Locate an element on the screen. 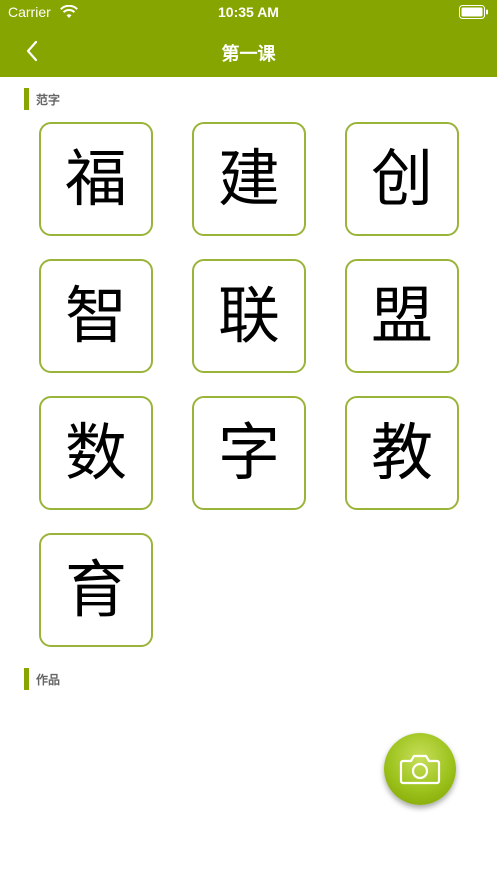  character-glyph: 智 is located at coordinates (95, 315).